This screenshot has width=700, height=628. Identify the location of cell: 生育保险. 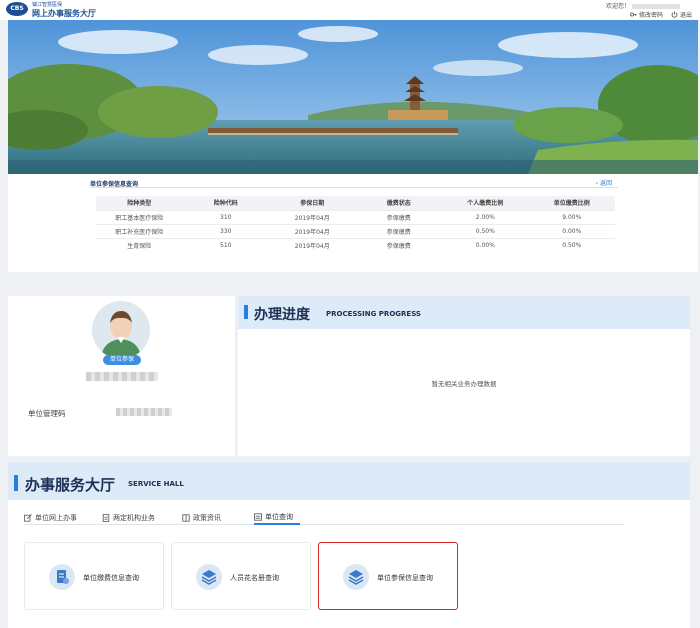
(139, 244).